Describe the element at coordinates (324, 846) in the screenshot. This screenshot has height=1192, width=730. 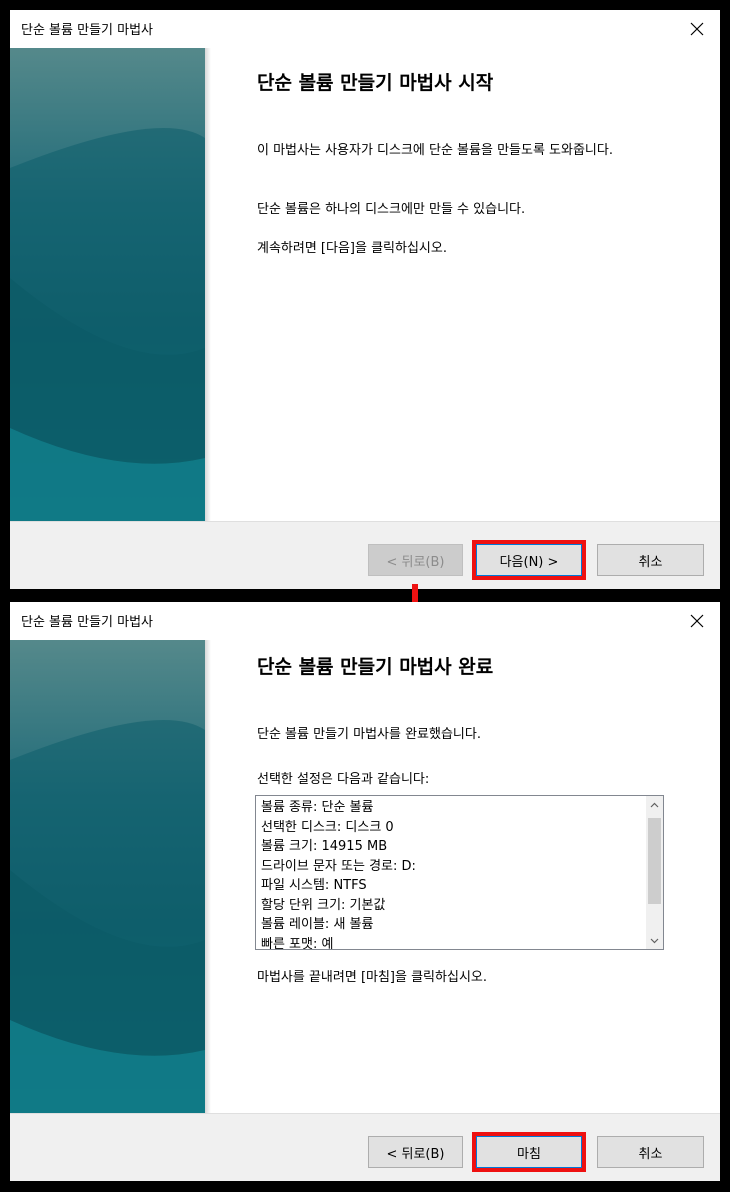
I see `summary-line: 볼륨 크기: 14915 MB` at that location.